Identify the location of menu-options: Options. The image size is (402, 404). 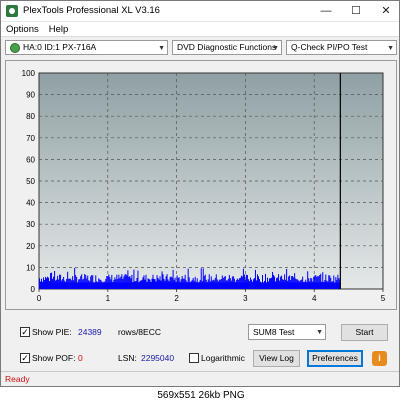
(22, 29).